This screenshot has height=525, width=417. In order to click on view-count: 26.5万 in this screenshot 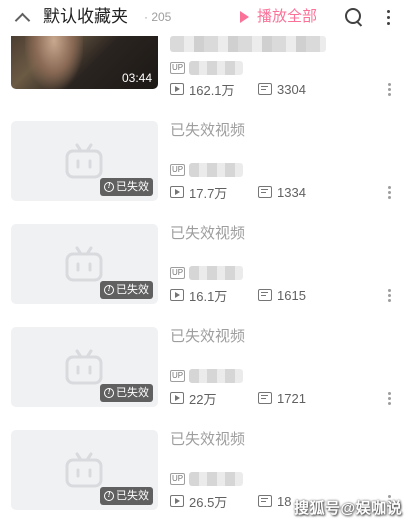, I will do `click(214, 501)`.